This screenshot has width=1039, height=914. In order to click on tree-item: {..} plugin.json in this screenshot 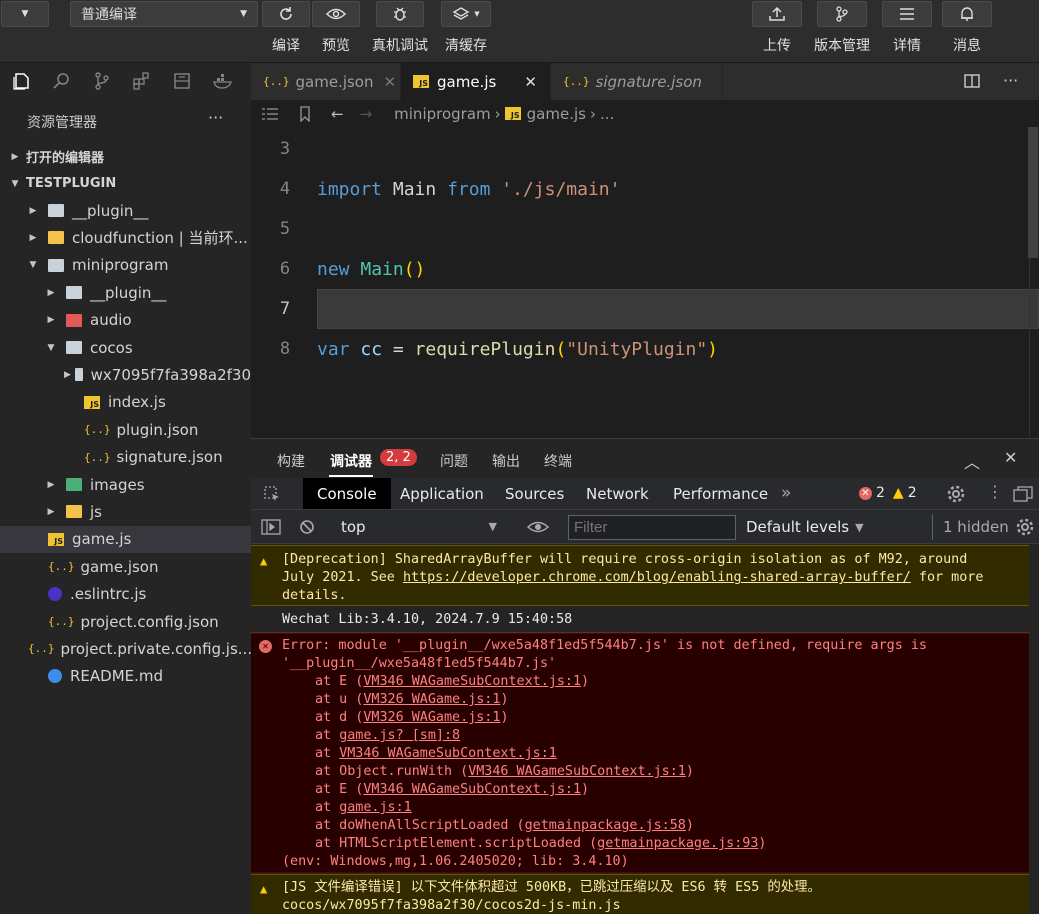, I will do `click(125, 429)`.